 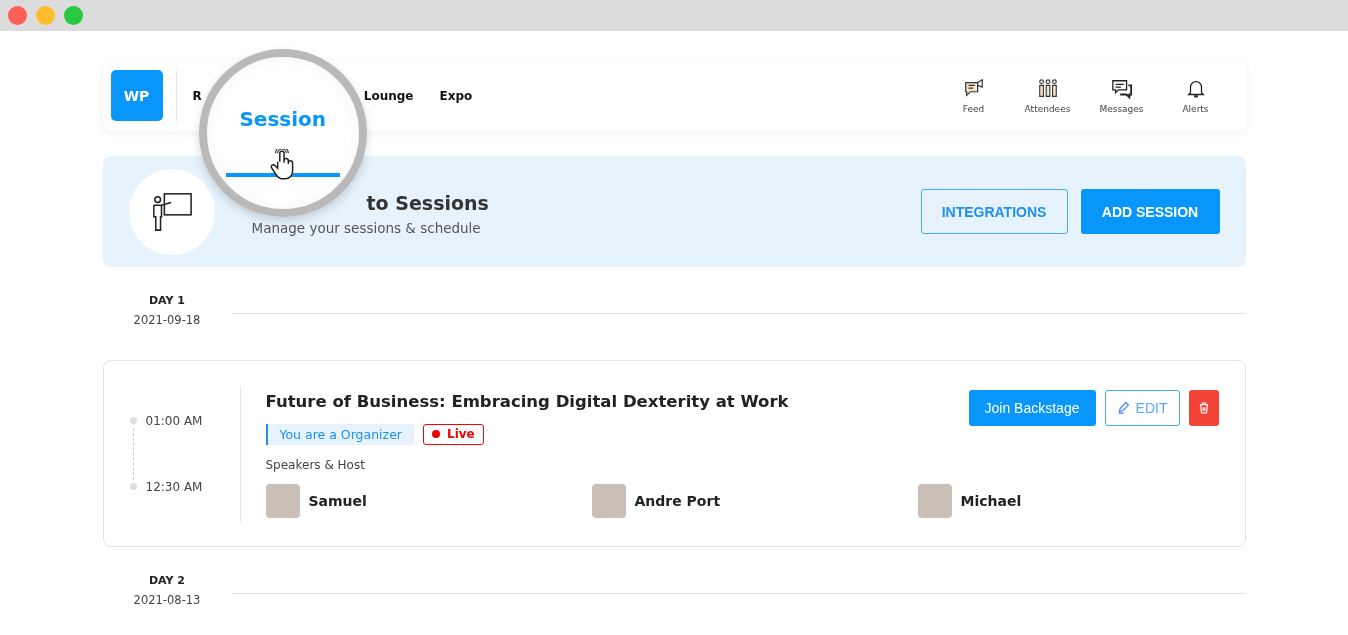 What do you see at coordinates (171, 211) in the screenshot?
I see `presenter-board-icon` at bounding box center [171, 211].